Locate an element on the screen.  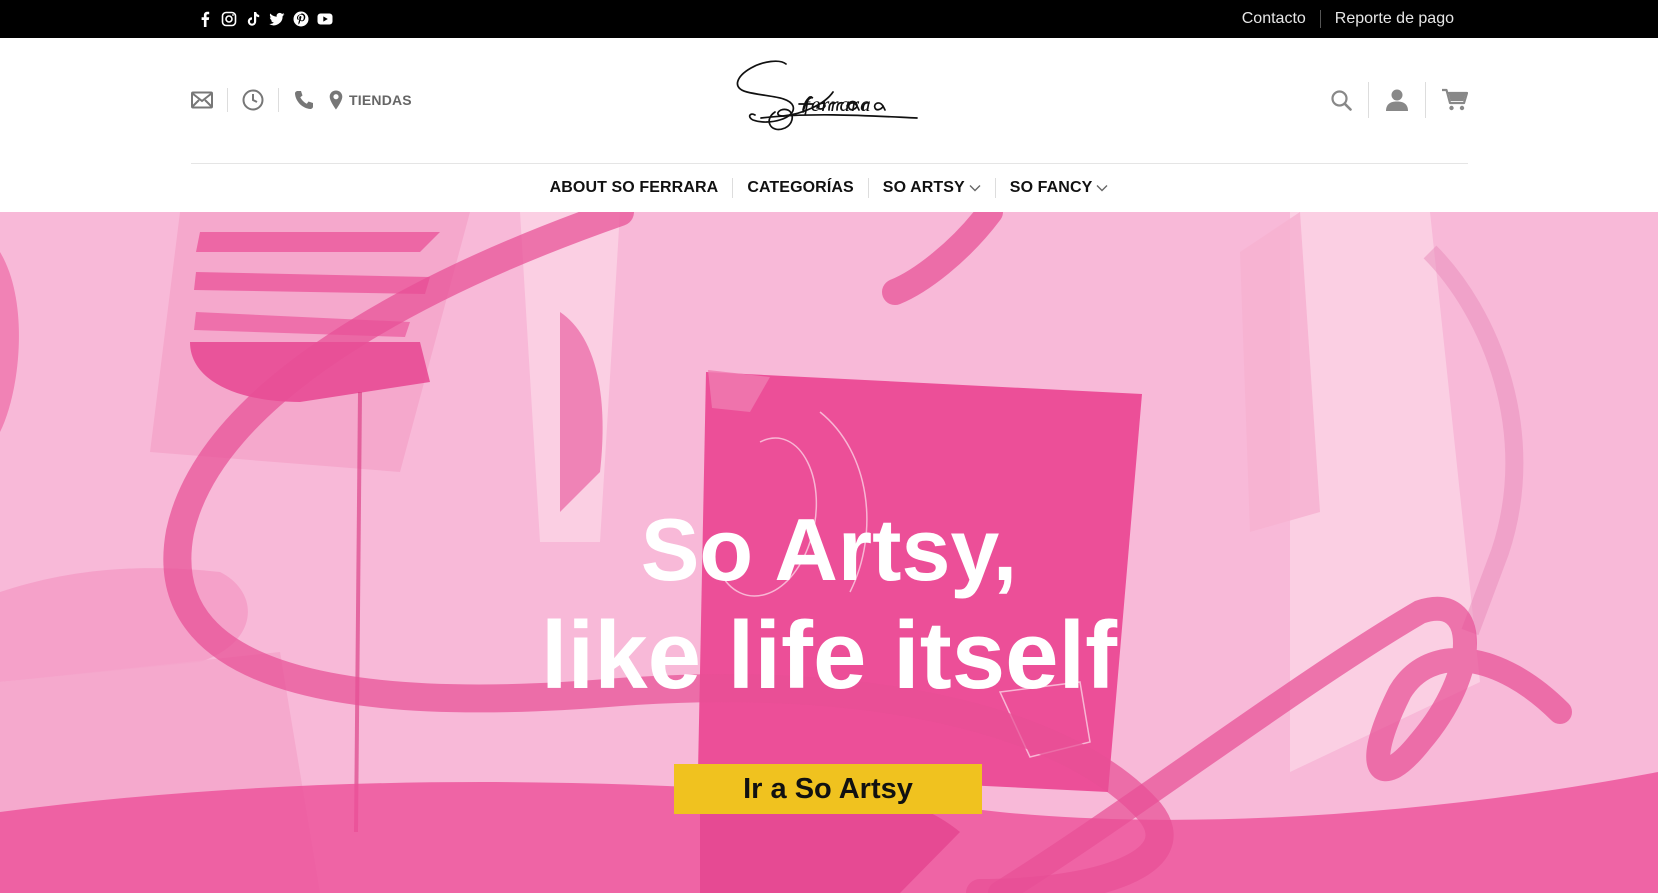
site-logo: ferrara is located at coordinates (828, 97).